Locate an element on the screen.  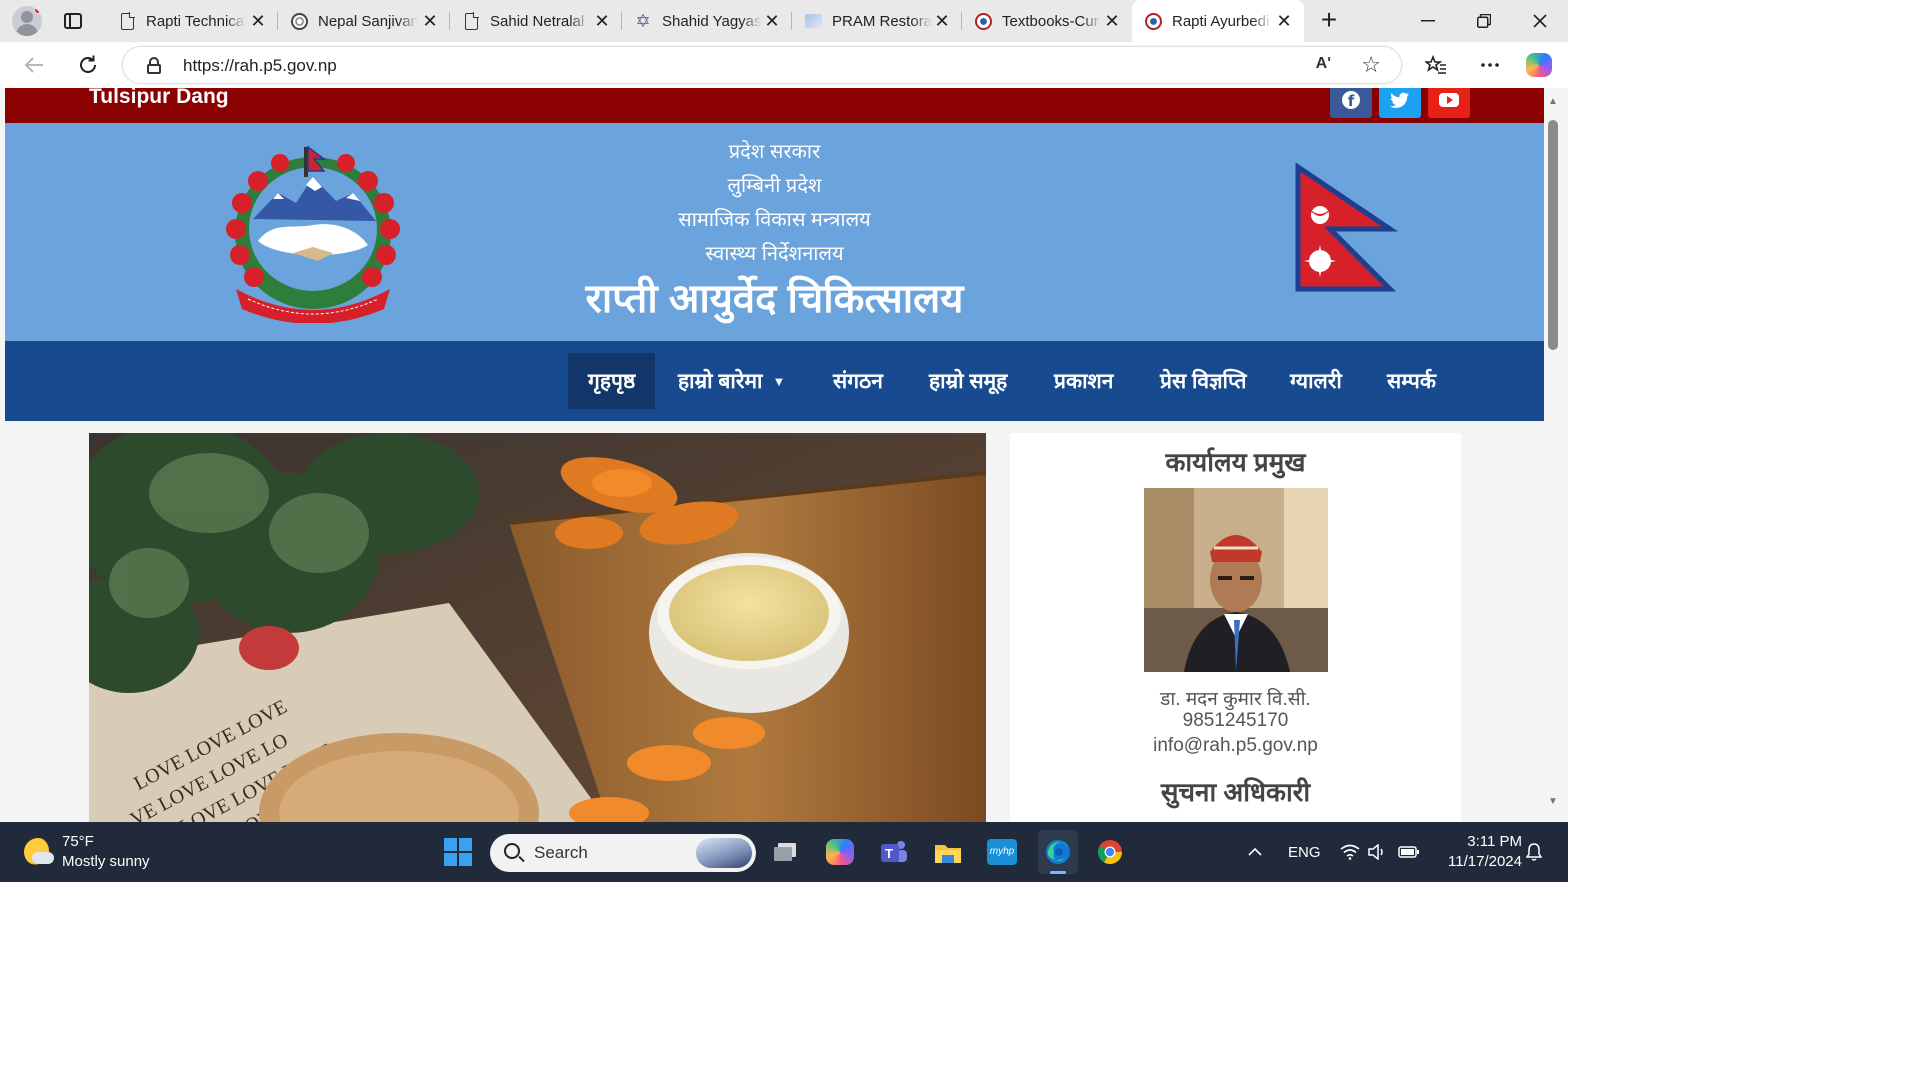
restore-icon is located at coordinates (1484, 21).